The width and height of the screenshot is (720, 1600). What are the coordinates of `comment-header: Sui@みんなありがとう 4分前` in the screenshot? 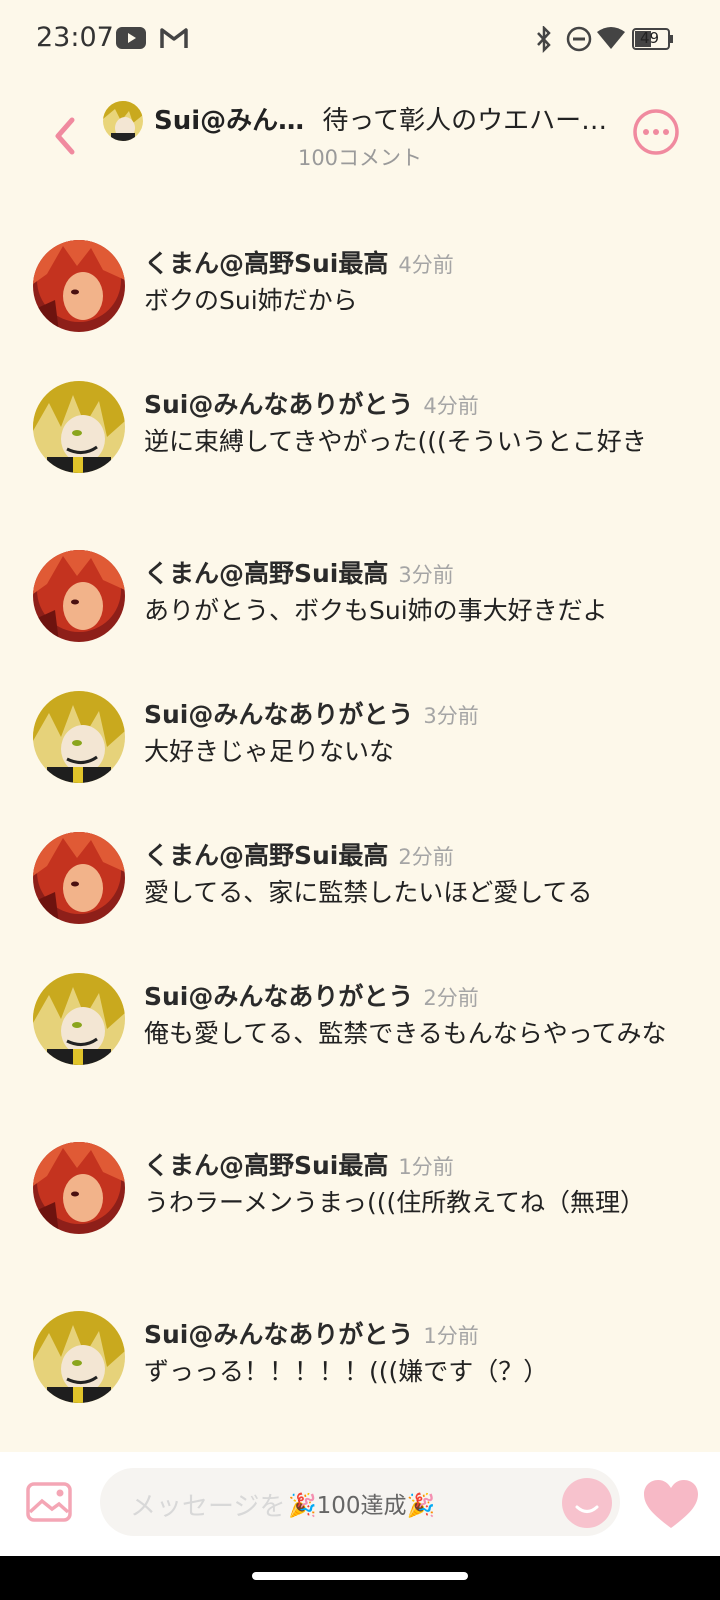 It's located at (311, 403).